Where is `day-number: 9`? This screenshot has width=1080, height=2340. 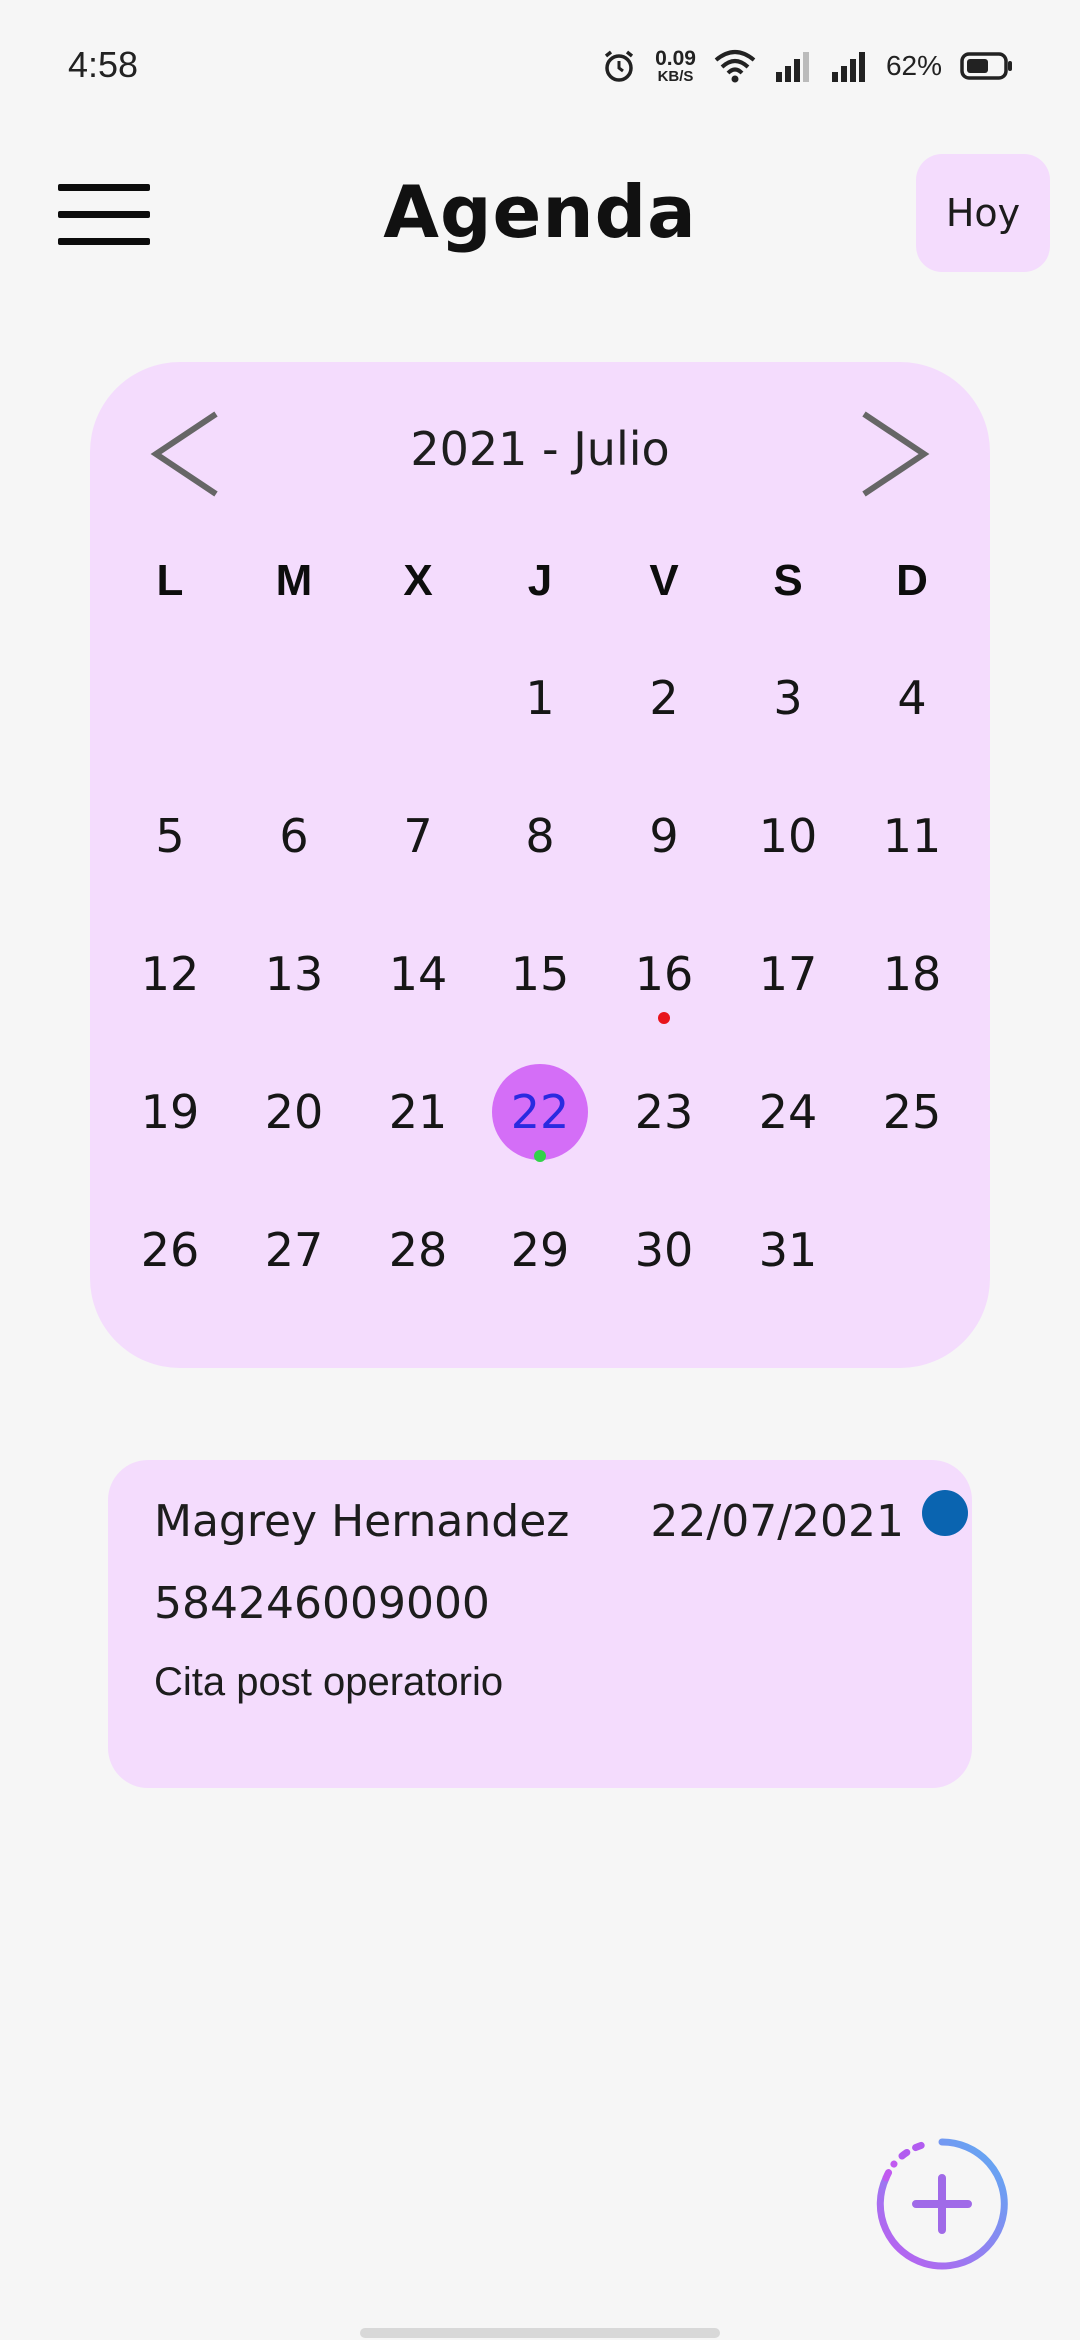
day-number: 9 is located at coordinates (664, 836).